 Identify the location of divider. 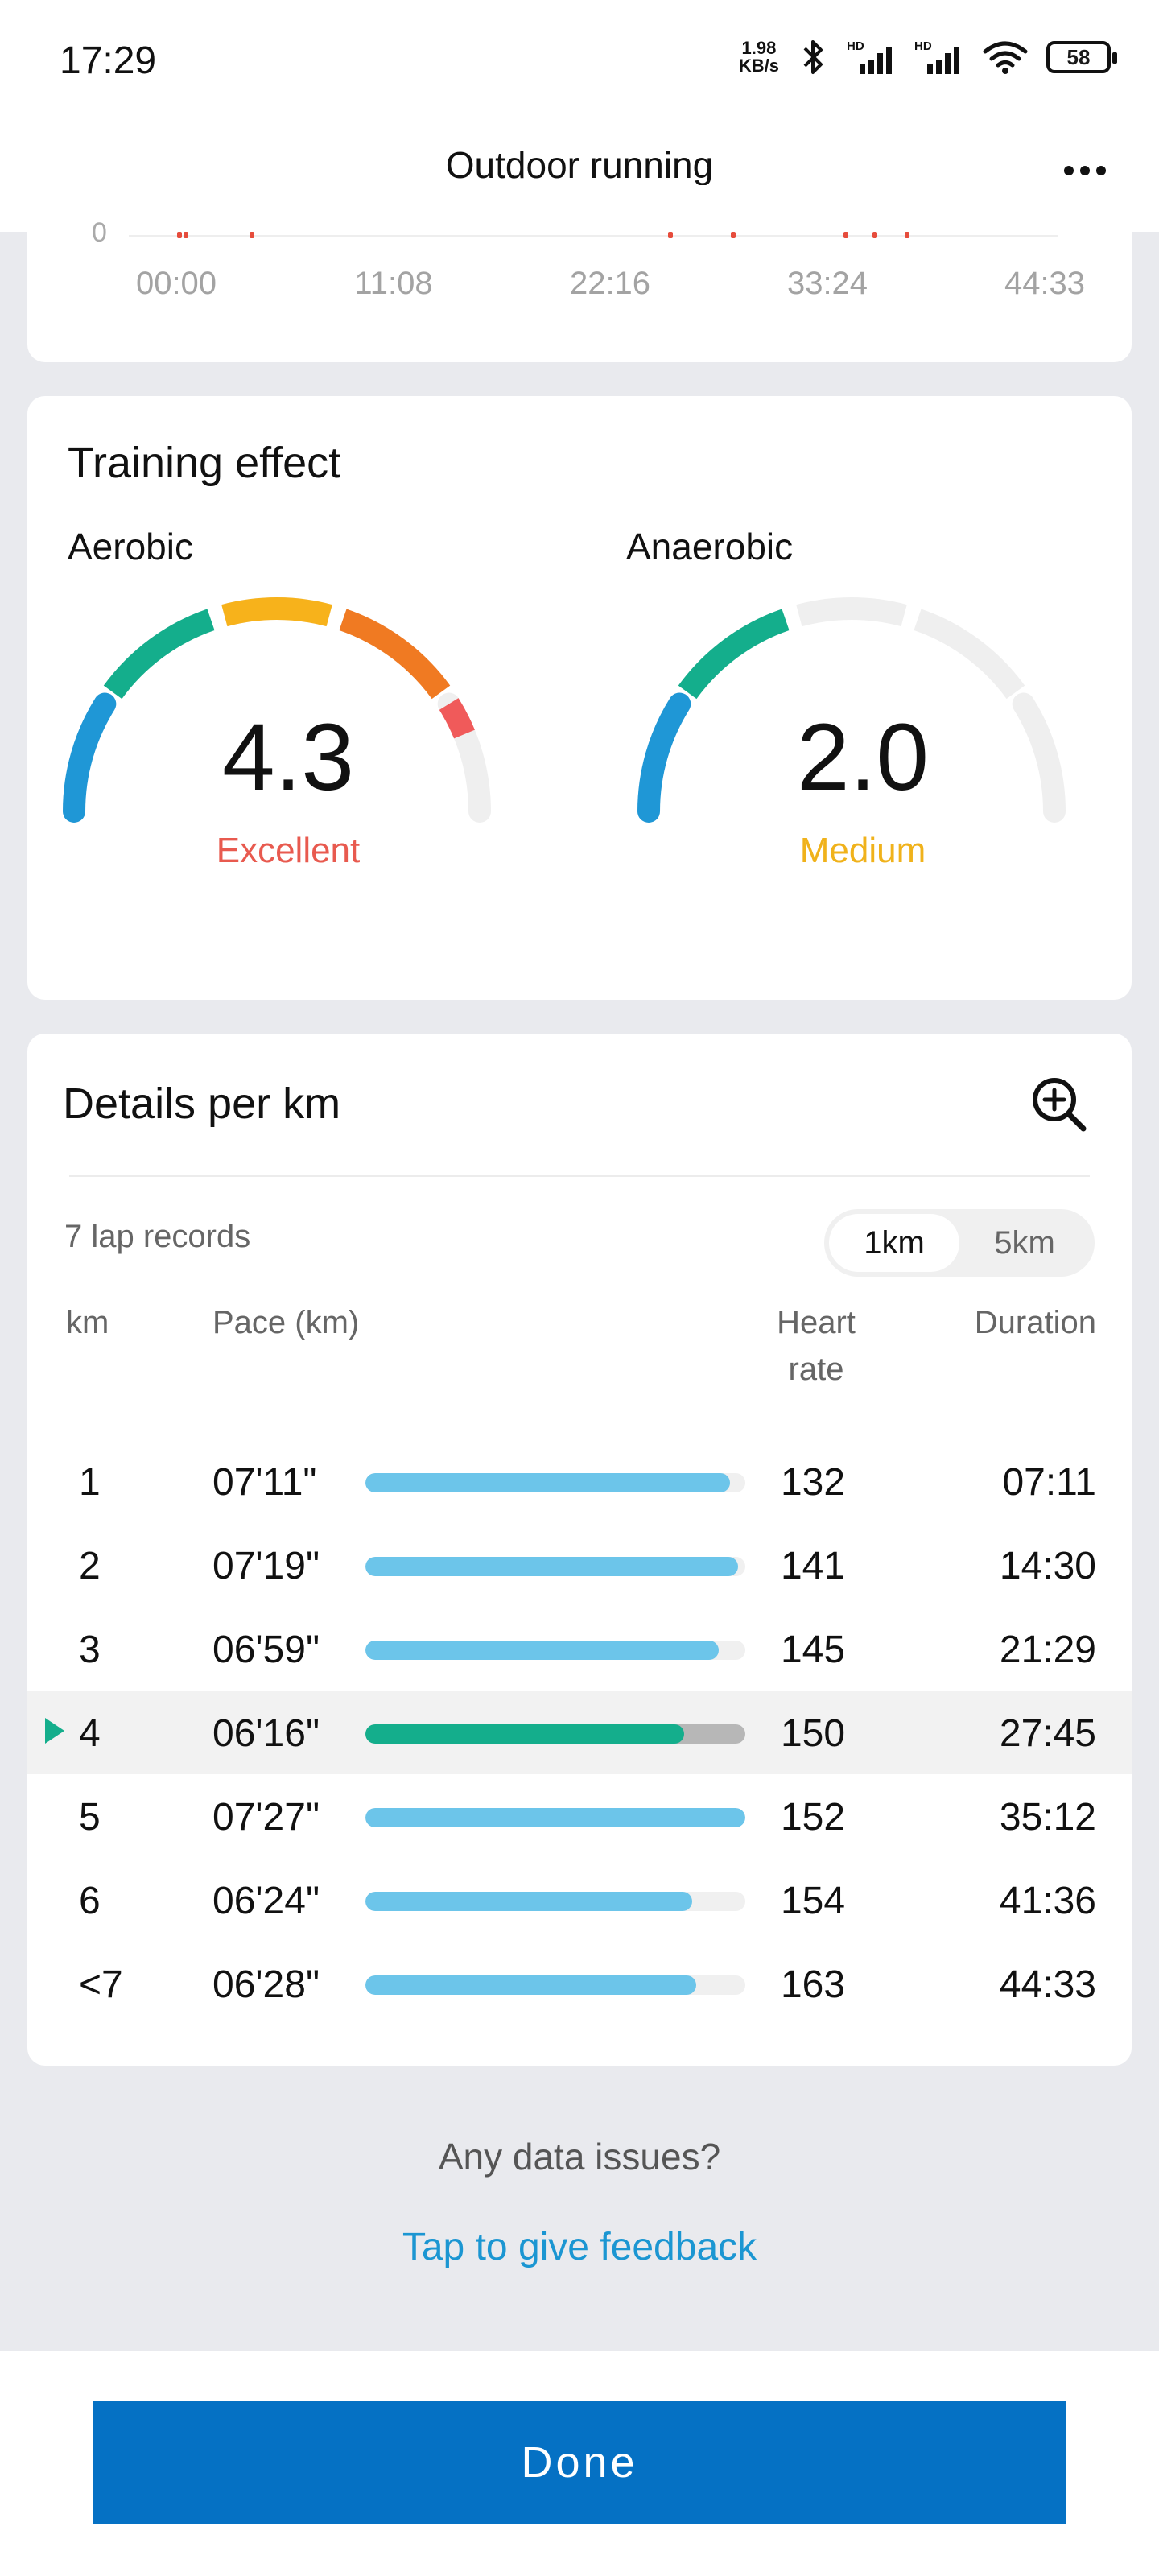
(579, 1176).